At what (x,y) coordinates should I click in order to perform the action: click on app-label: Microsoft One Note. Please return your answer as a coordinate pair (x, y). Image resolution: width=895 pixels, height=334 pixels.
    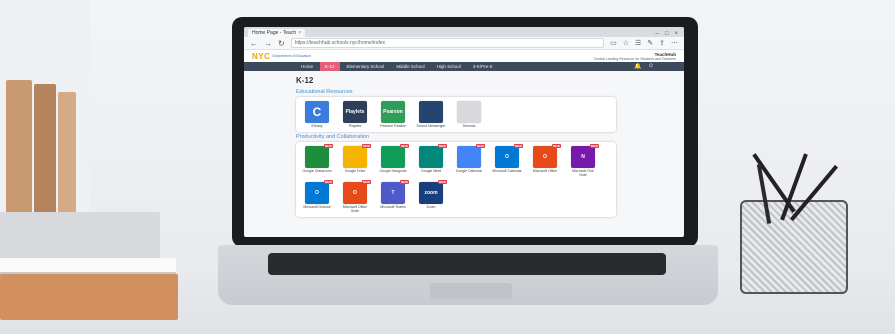
    Looking at the image, I should click on (583, 173).